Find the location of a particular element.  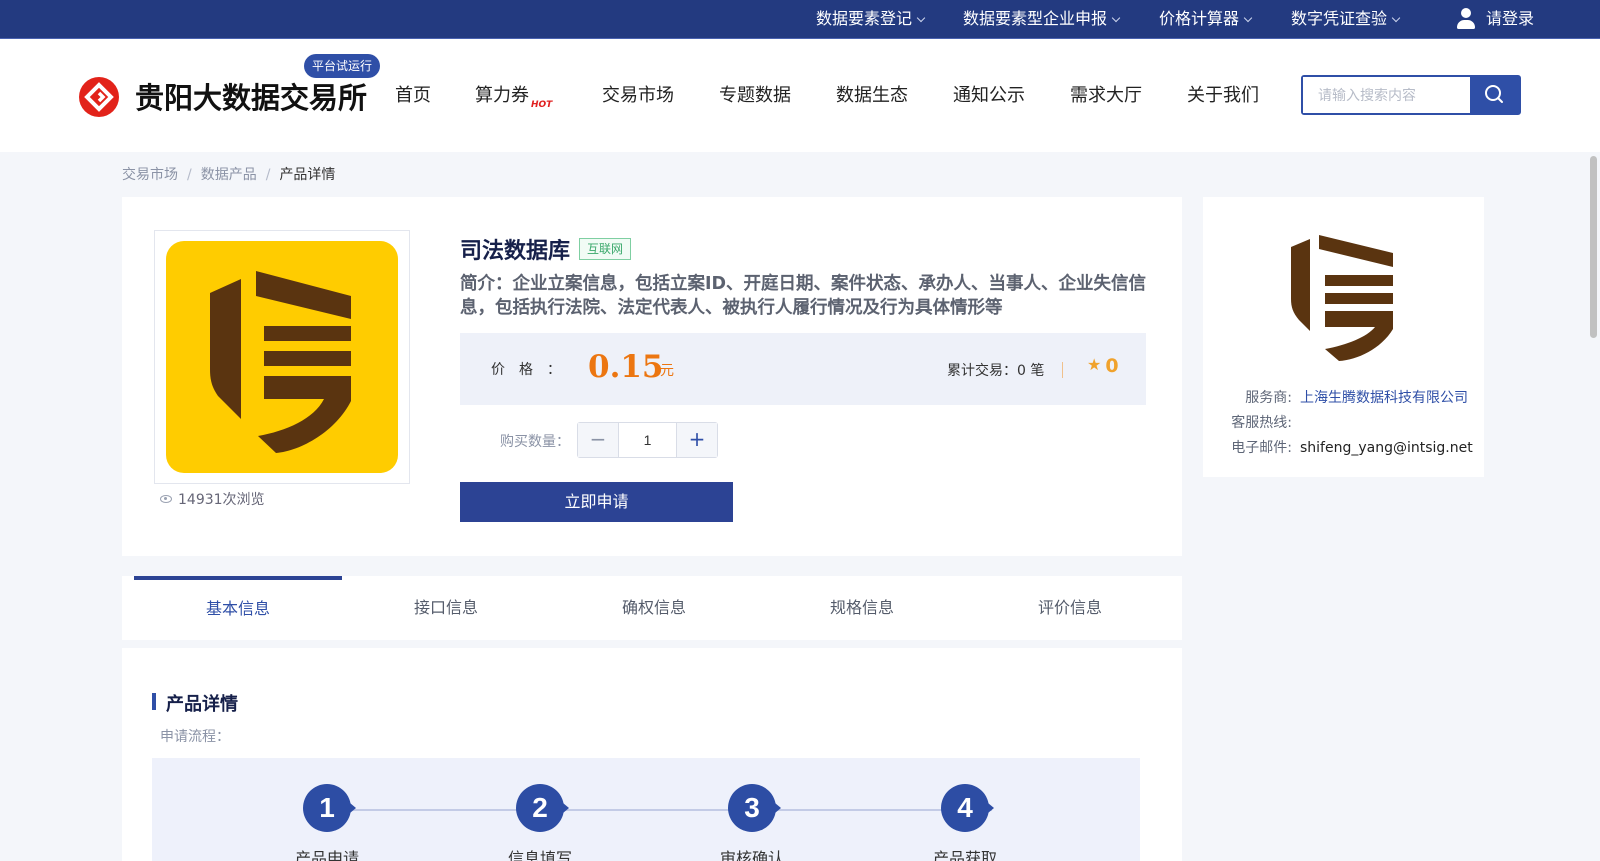

top-menu-certificate-check: 数字凭证查验 is located at coordinates (1346, 19).